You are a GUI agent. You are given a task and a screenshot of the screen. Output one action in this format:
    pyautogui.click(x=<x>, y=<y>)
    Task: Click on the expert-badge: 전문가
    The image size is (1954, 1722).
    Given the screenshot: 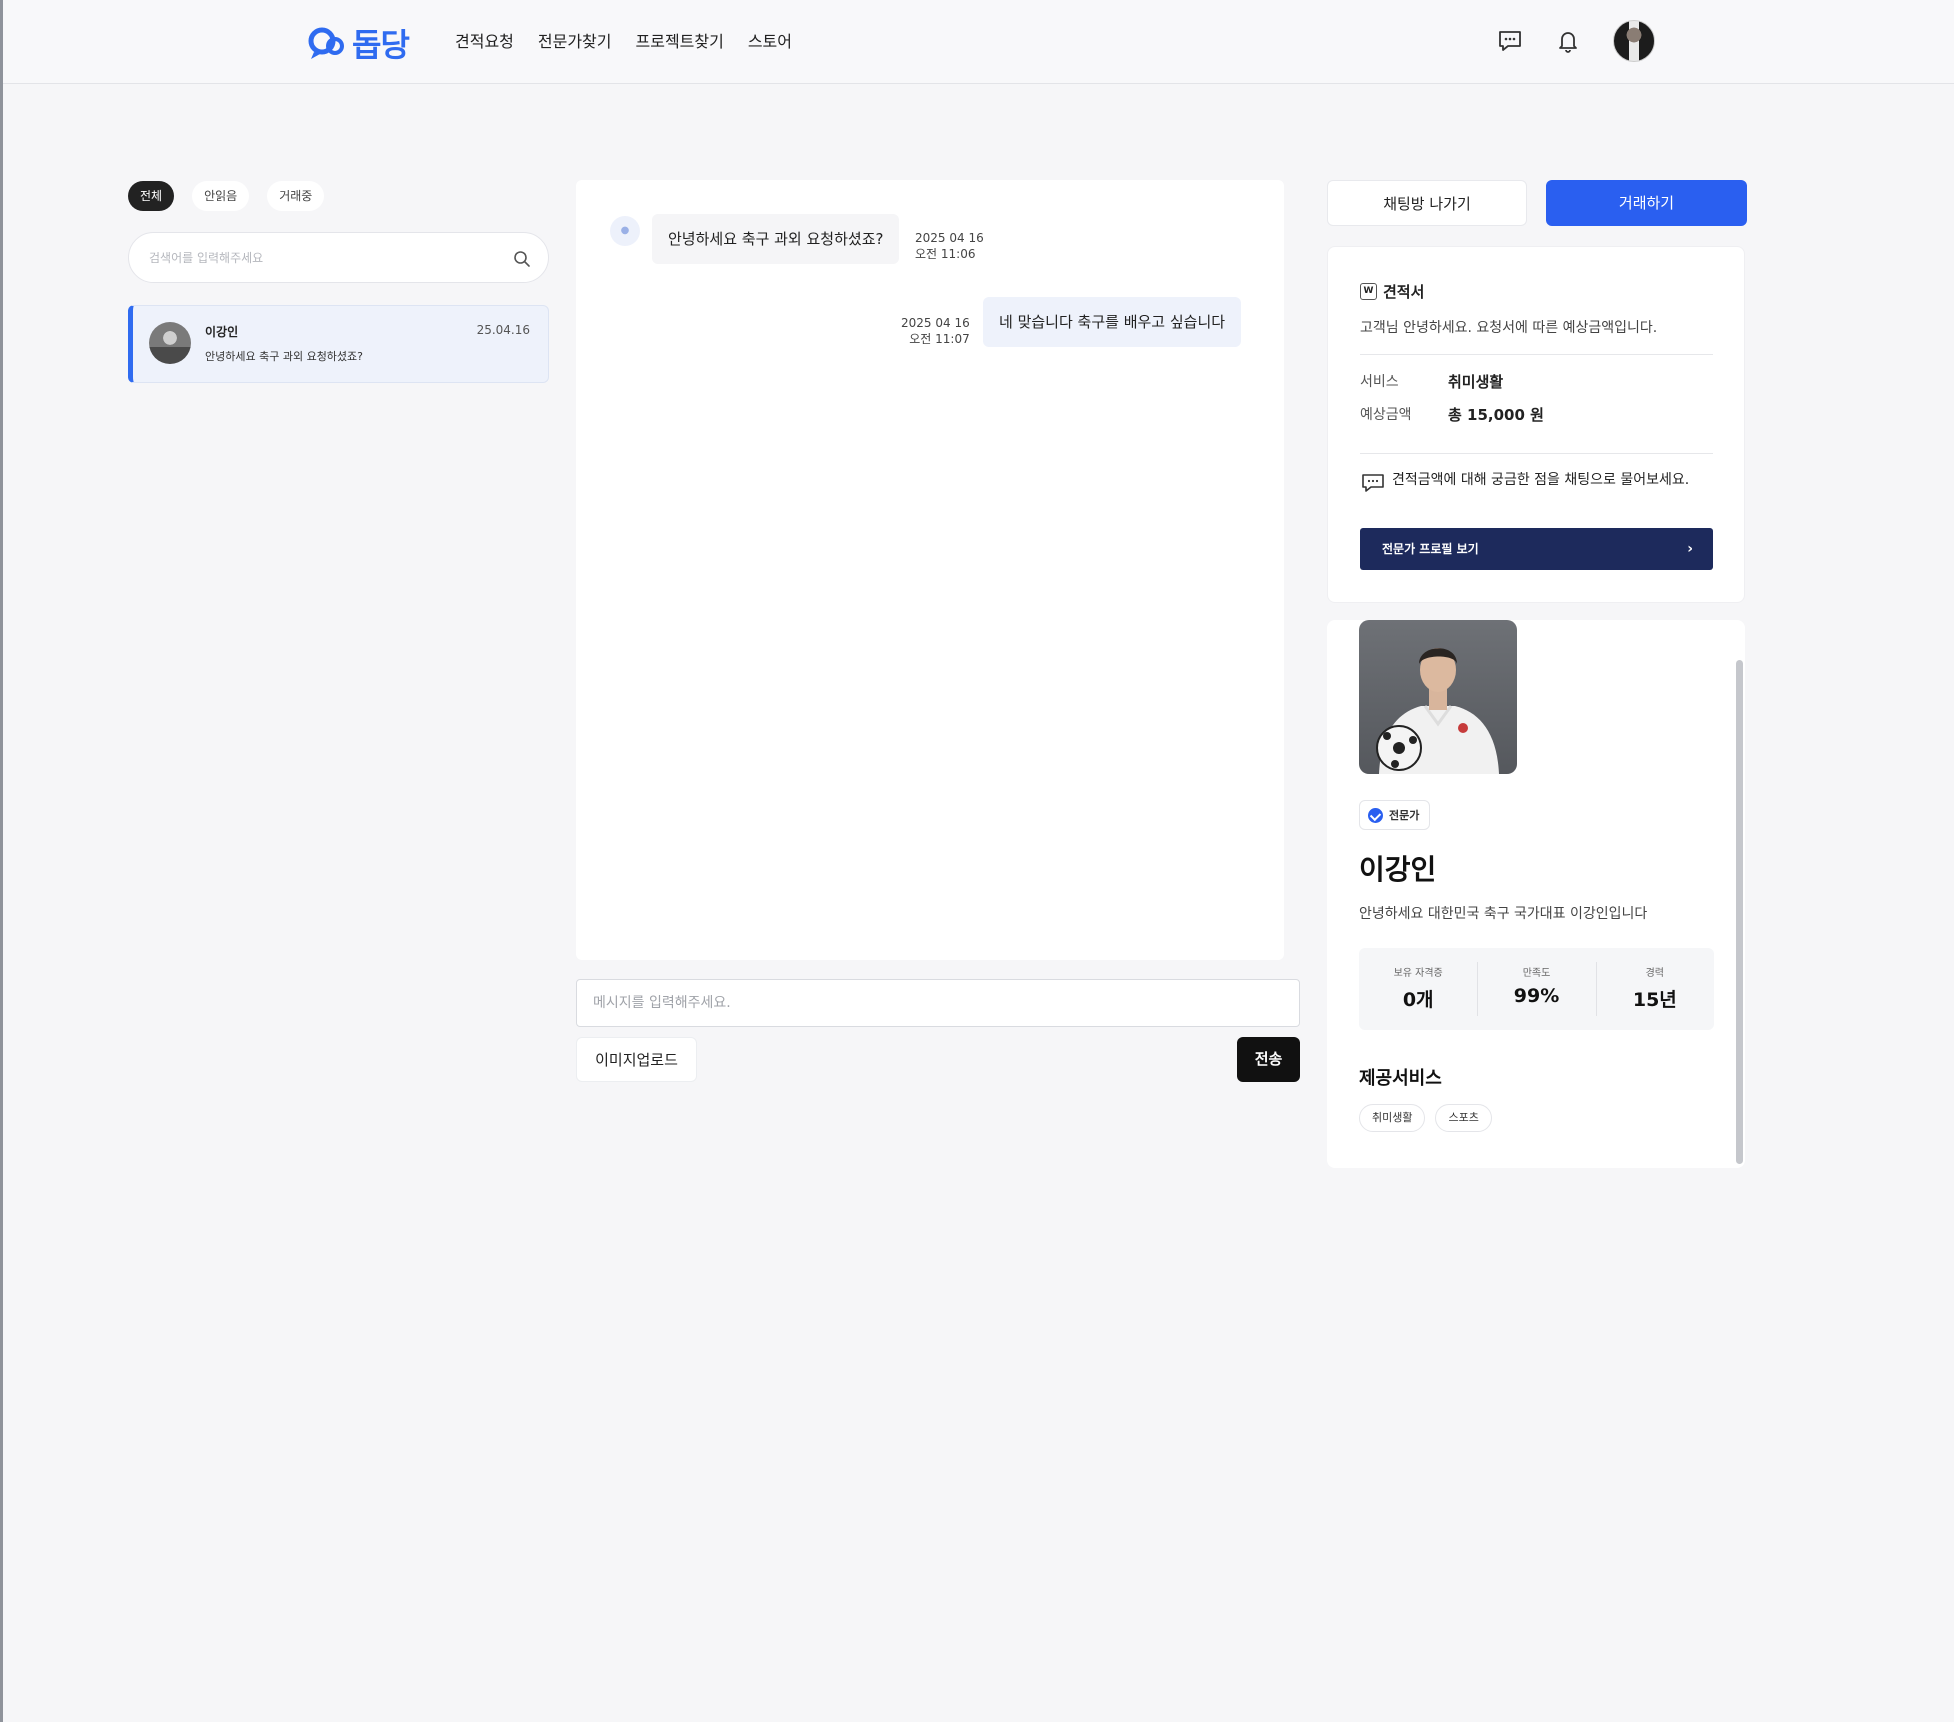 What is the action you would take?
    pyautogui.click(x=1395, y=815)
    